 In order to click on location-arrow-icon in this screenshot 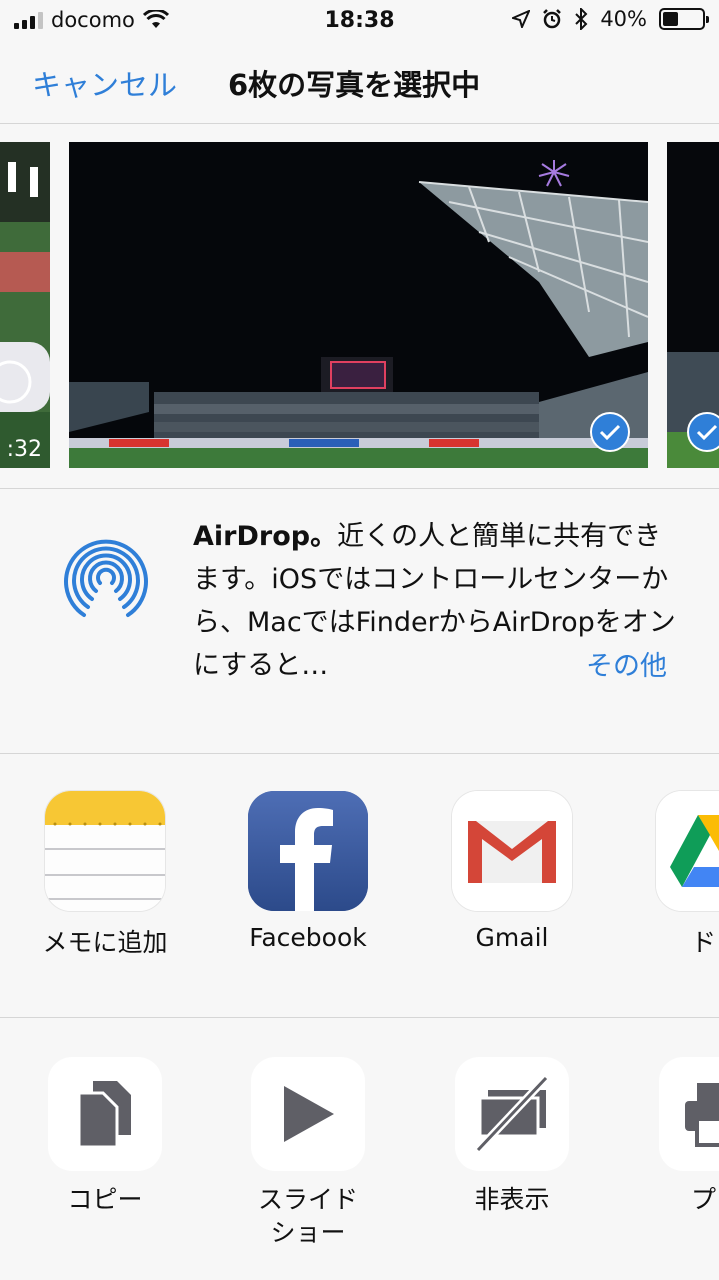, I will do `click(521, 19)`.